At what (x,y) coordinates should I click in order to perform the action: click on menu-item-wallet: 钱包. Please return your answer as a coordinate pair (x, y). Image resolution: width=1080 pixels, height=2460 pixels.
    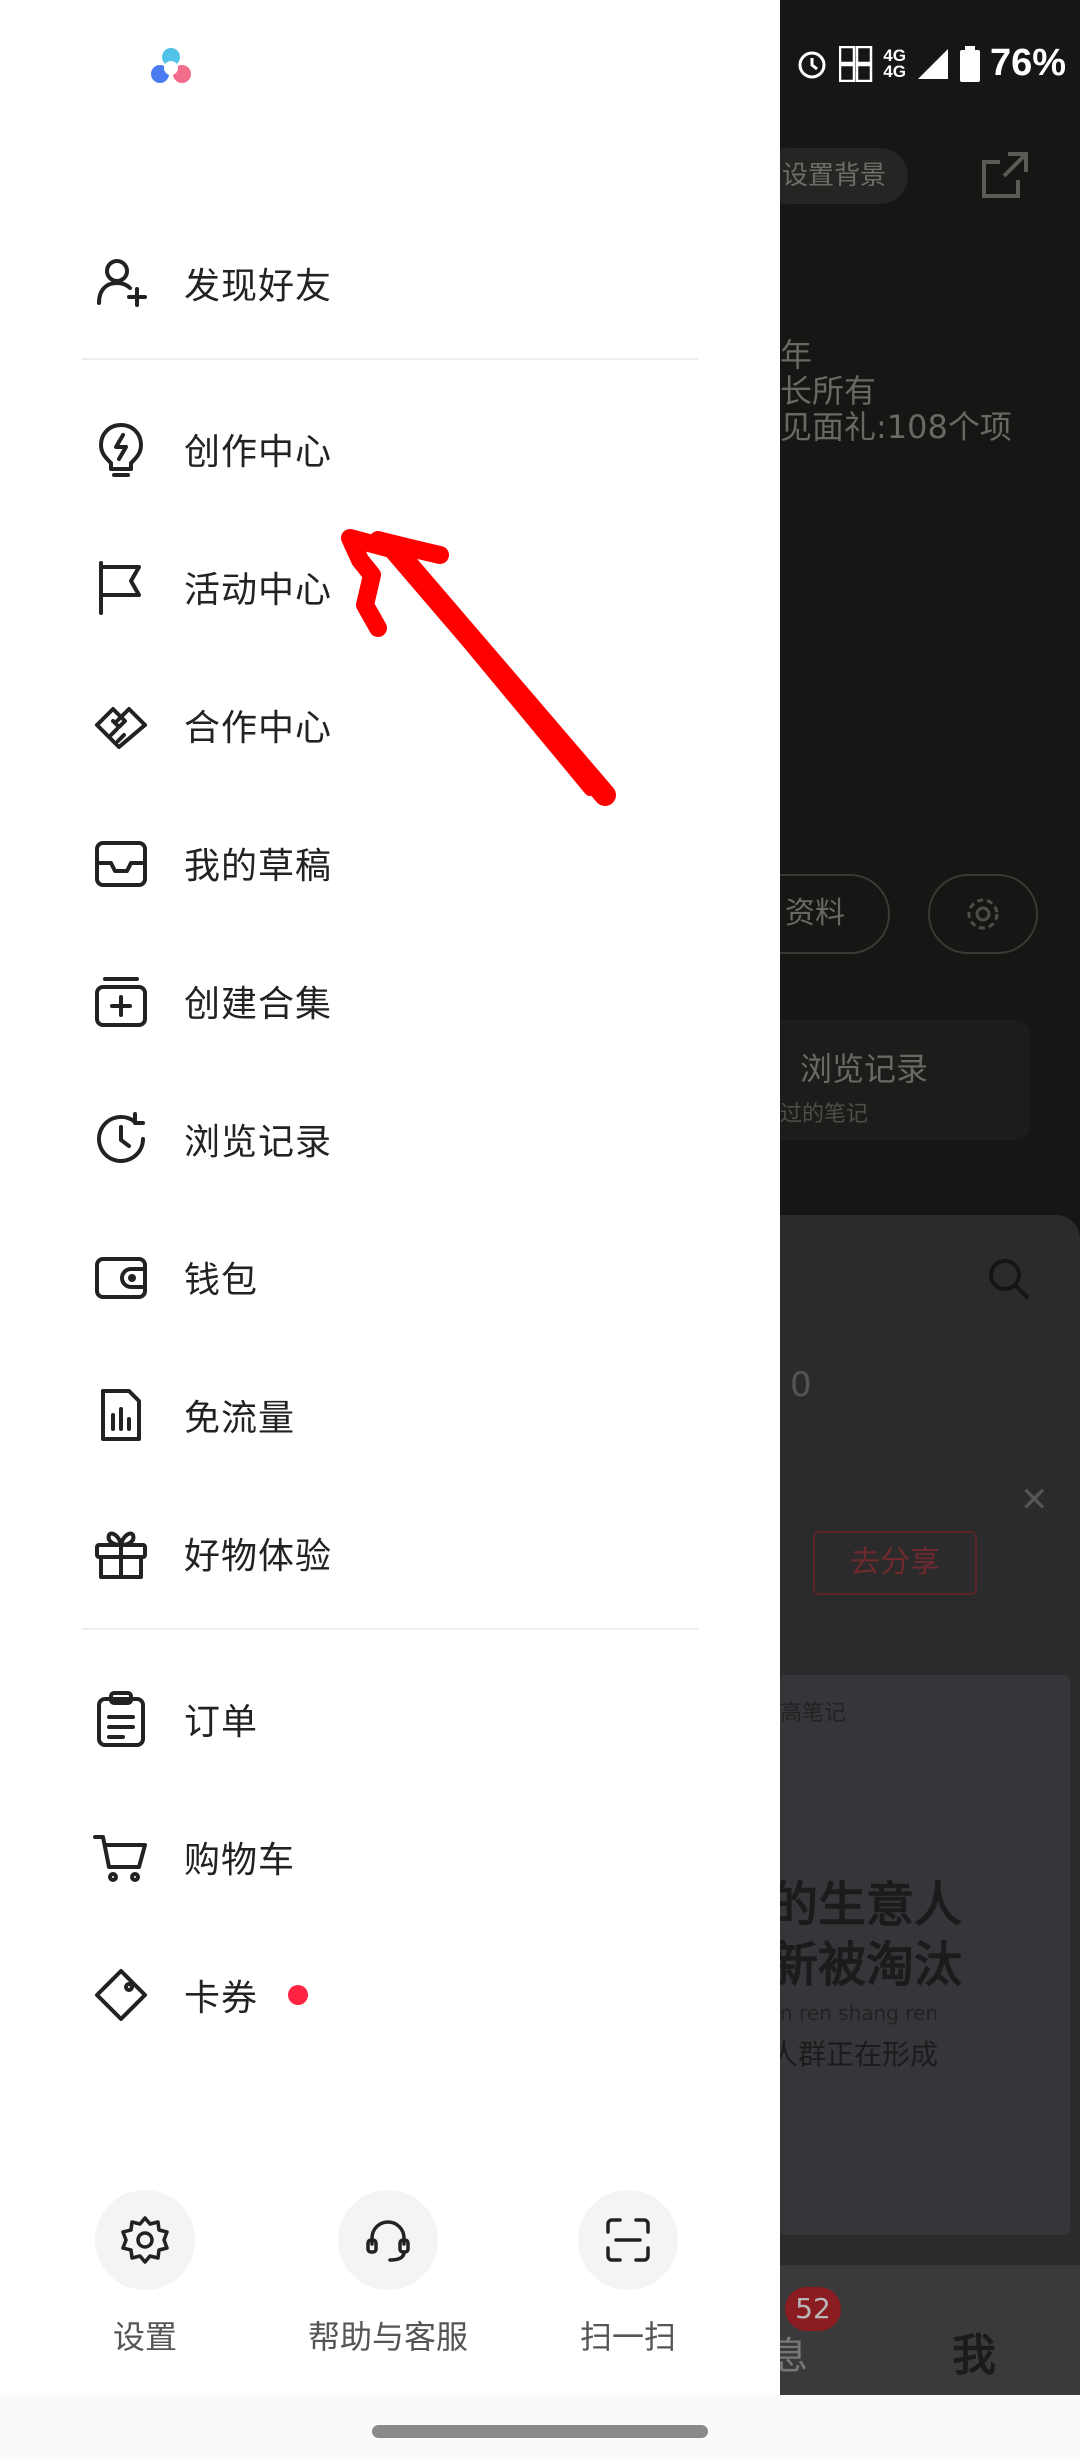
    Looking at the image, I should click on (400, 1277).